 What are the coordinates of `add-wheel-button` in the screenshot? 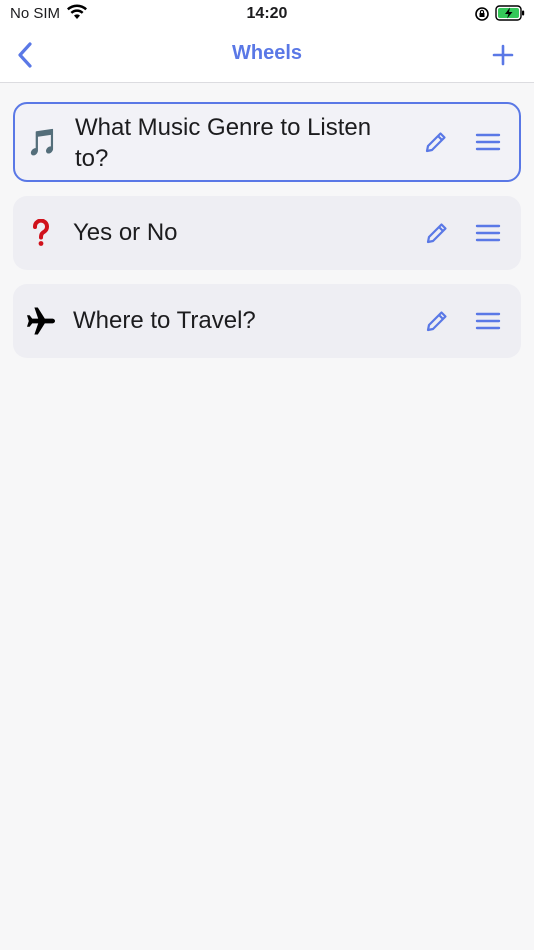 It's located at (503, 55).